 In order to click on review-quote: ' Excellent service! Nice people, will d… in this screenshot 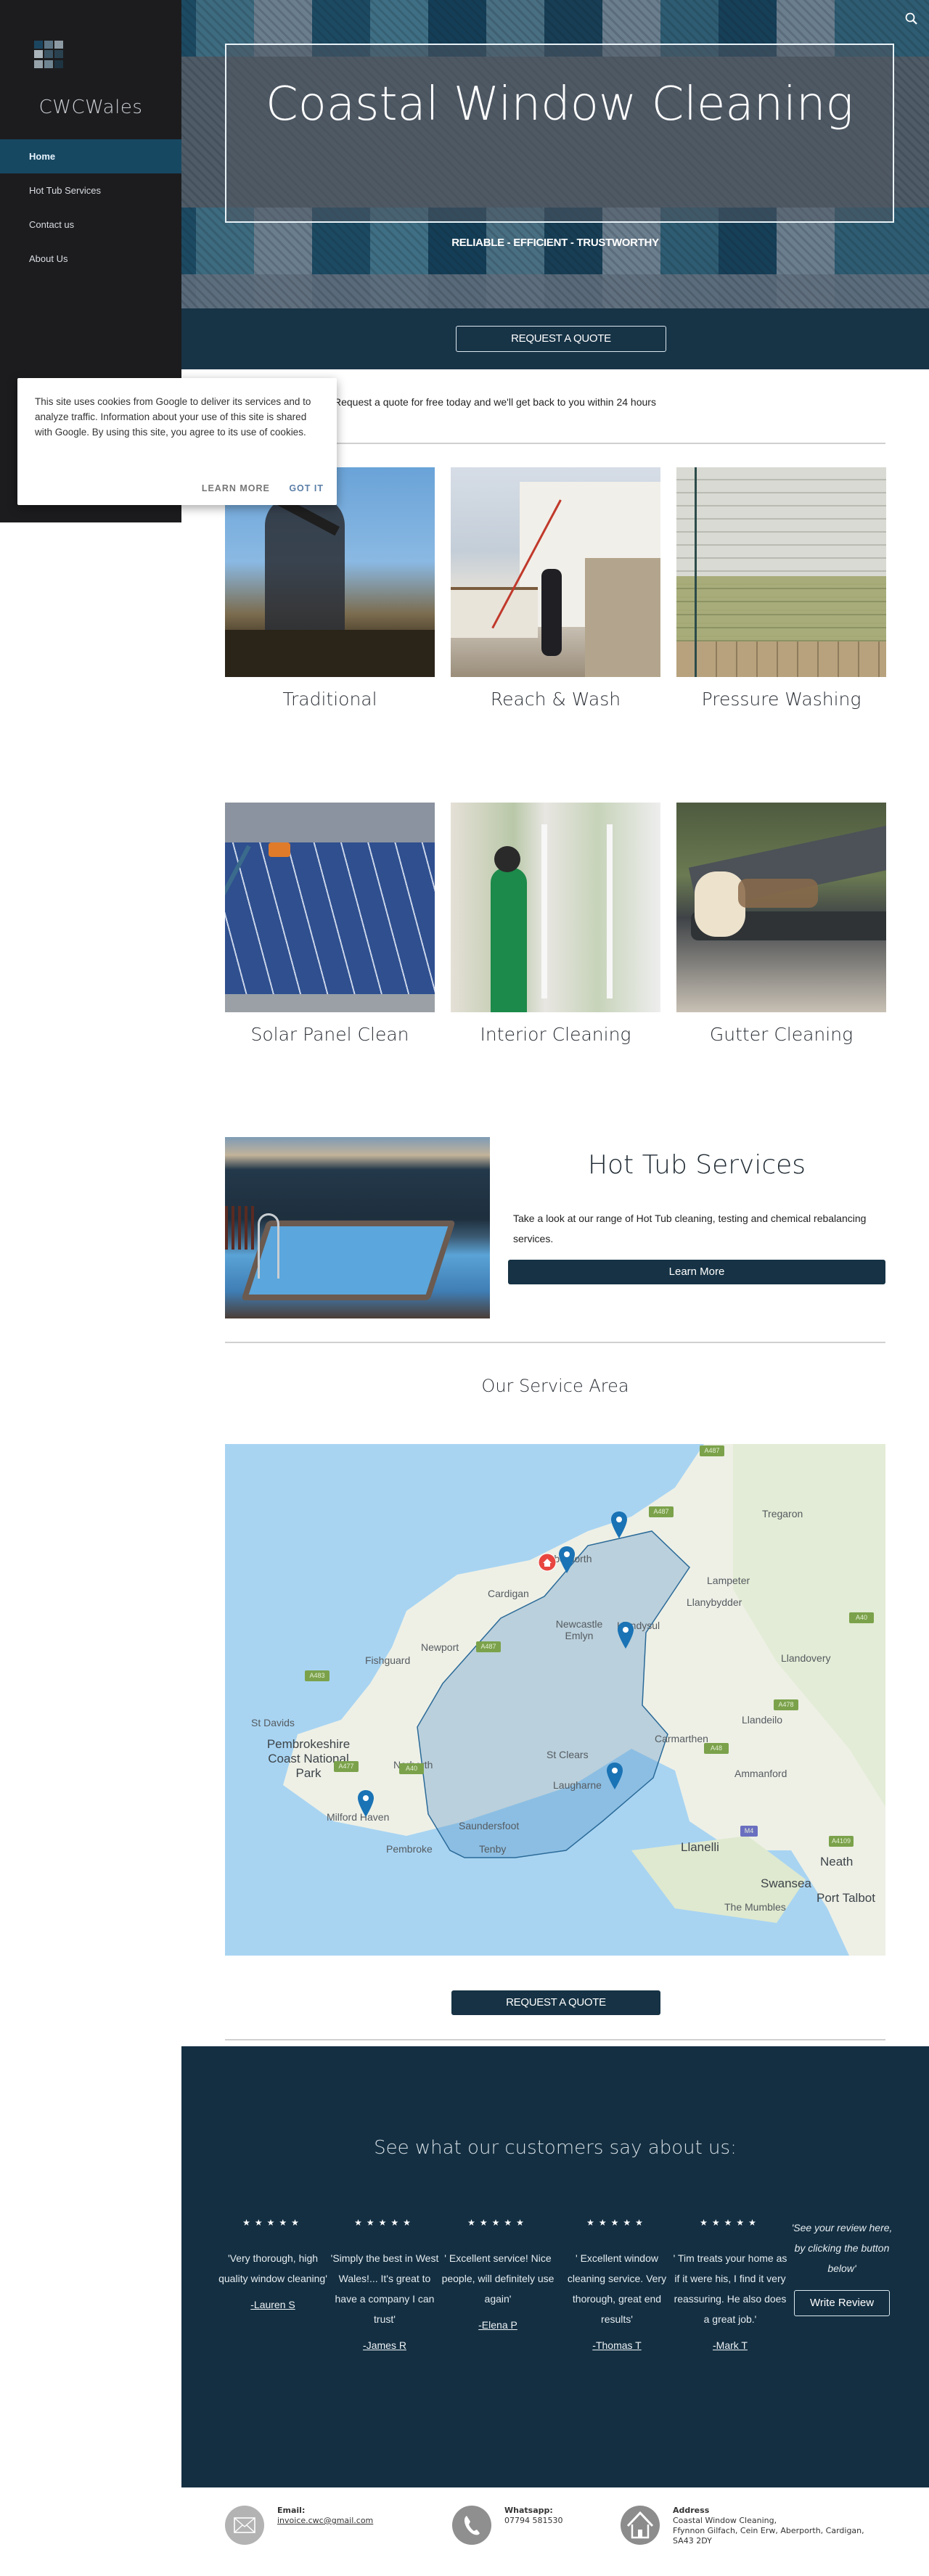, I will do `click(498, 2278)`.